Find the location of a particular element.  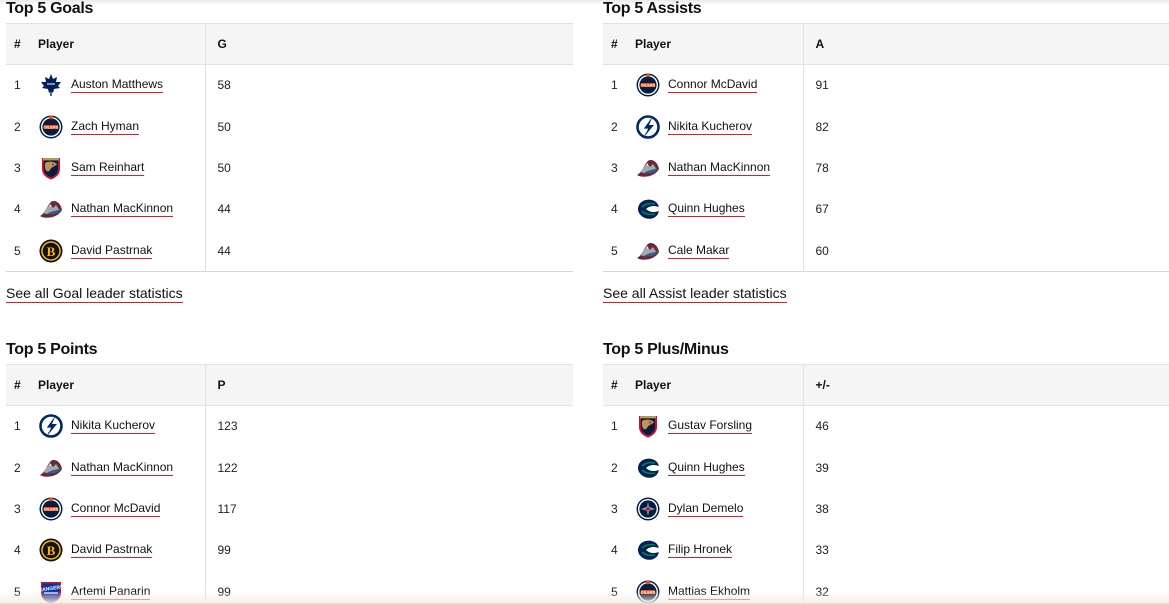

table-header-row: # Player P is located at coordinates (289, 385).